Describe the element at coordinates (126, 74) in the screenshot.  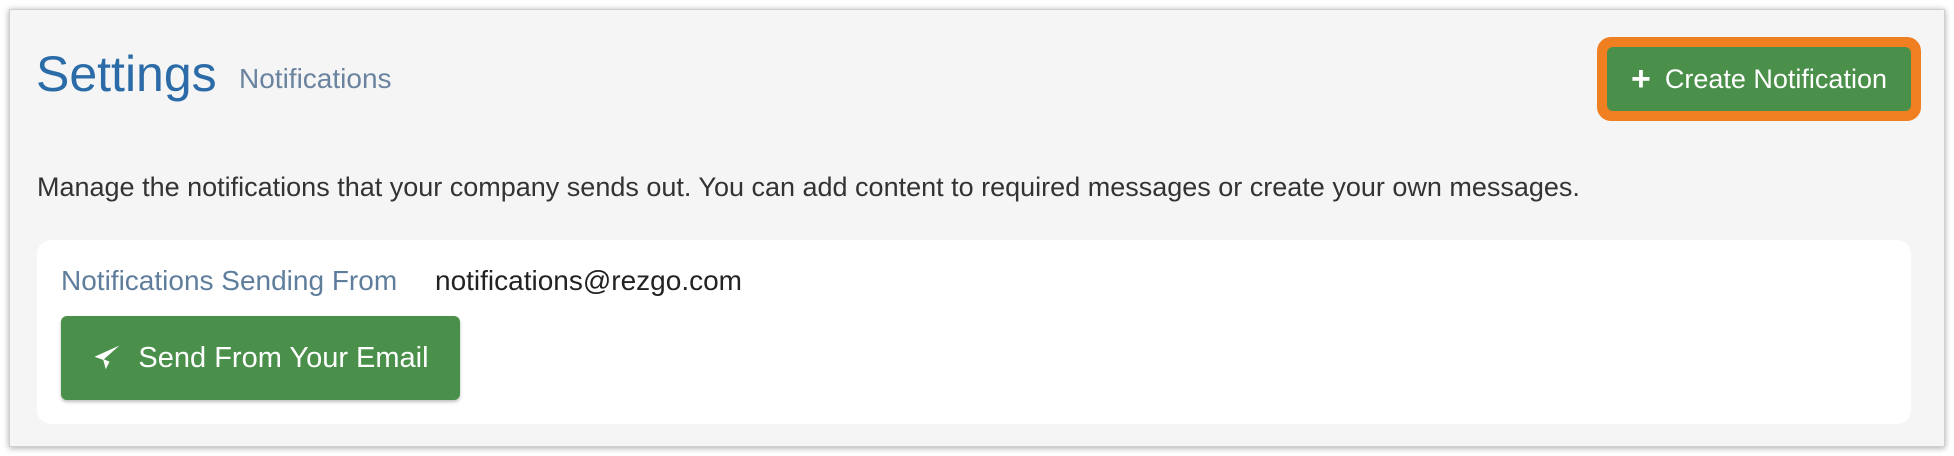
I see `page-title: Settings` at that location.